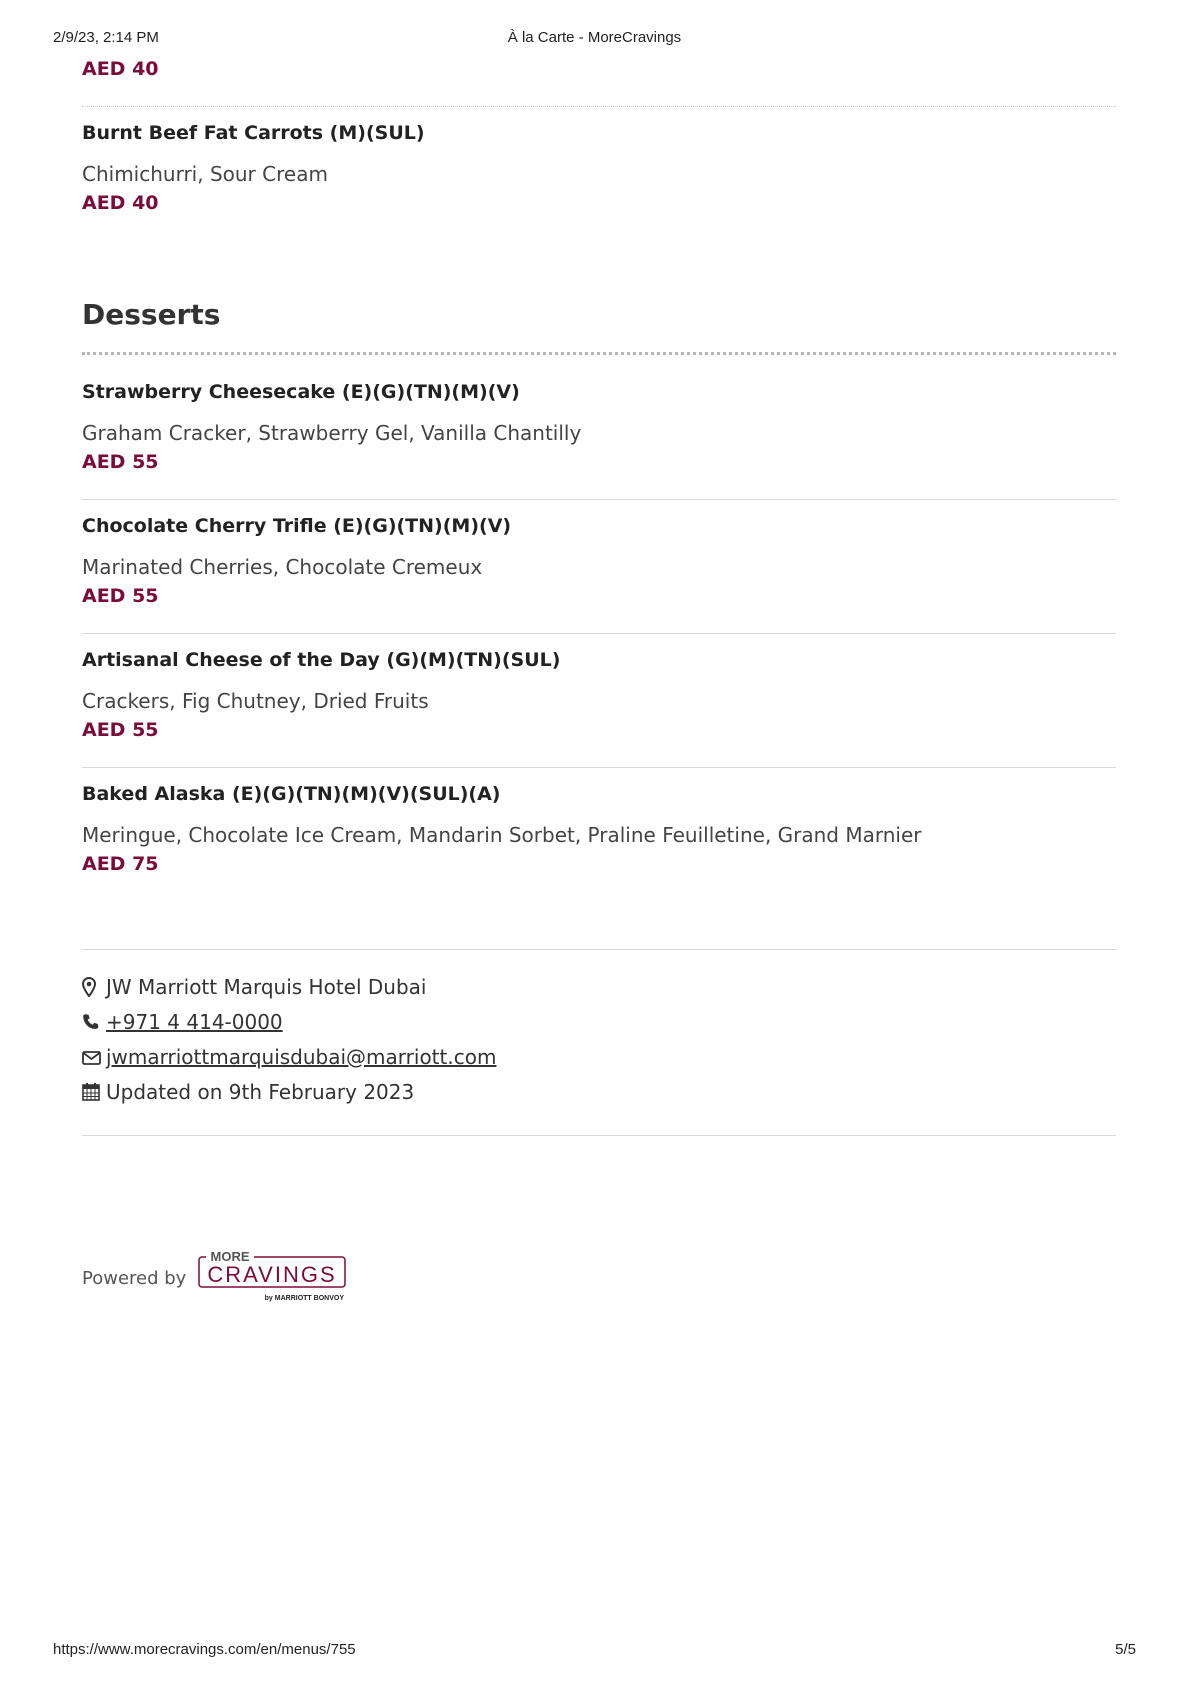 The image size is (1189, 1683). Describe the element at coordinates (301, 392) in the screenshot. I see `menu-item-name: Strawberry Cheesecake (E)(G)(TN)(M)(V)` at that location.